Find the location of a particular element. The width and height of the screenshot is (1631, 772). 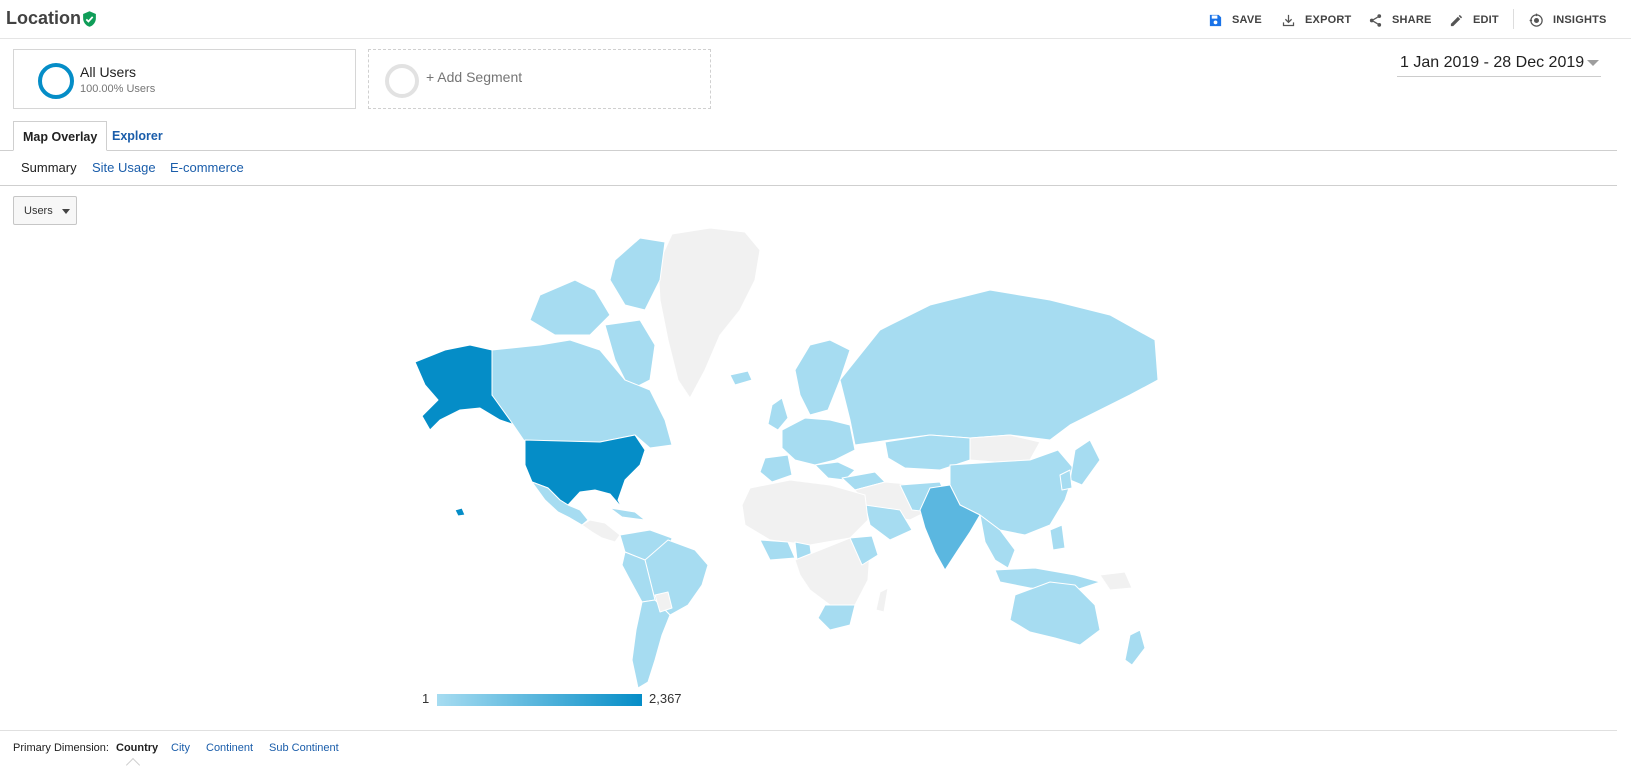

map-region-iberia is located at coordinates (776, 468).